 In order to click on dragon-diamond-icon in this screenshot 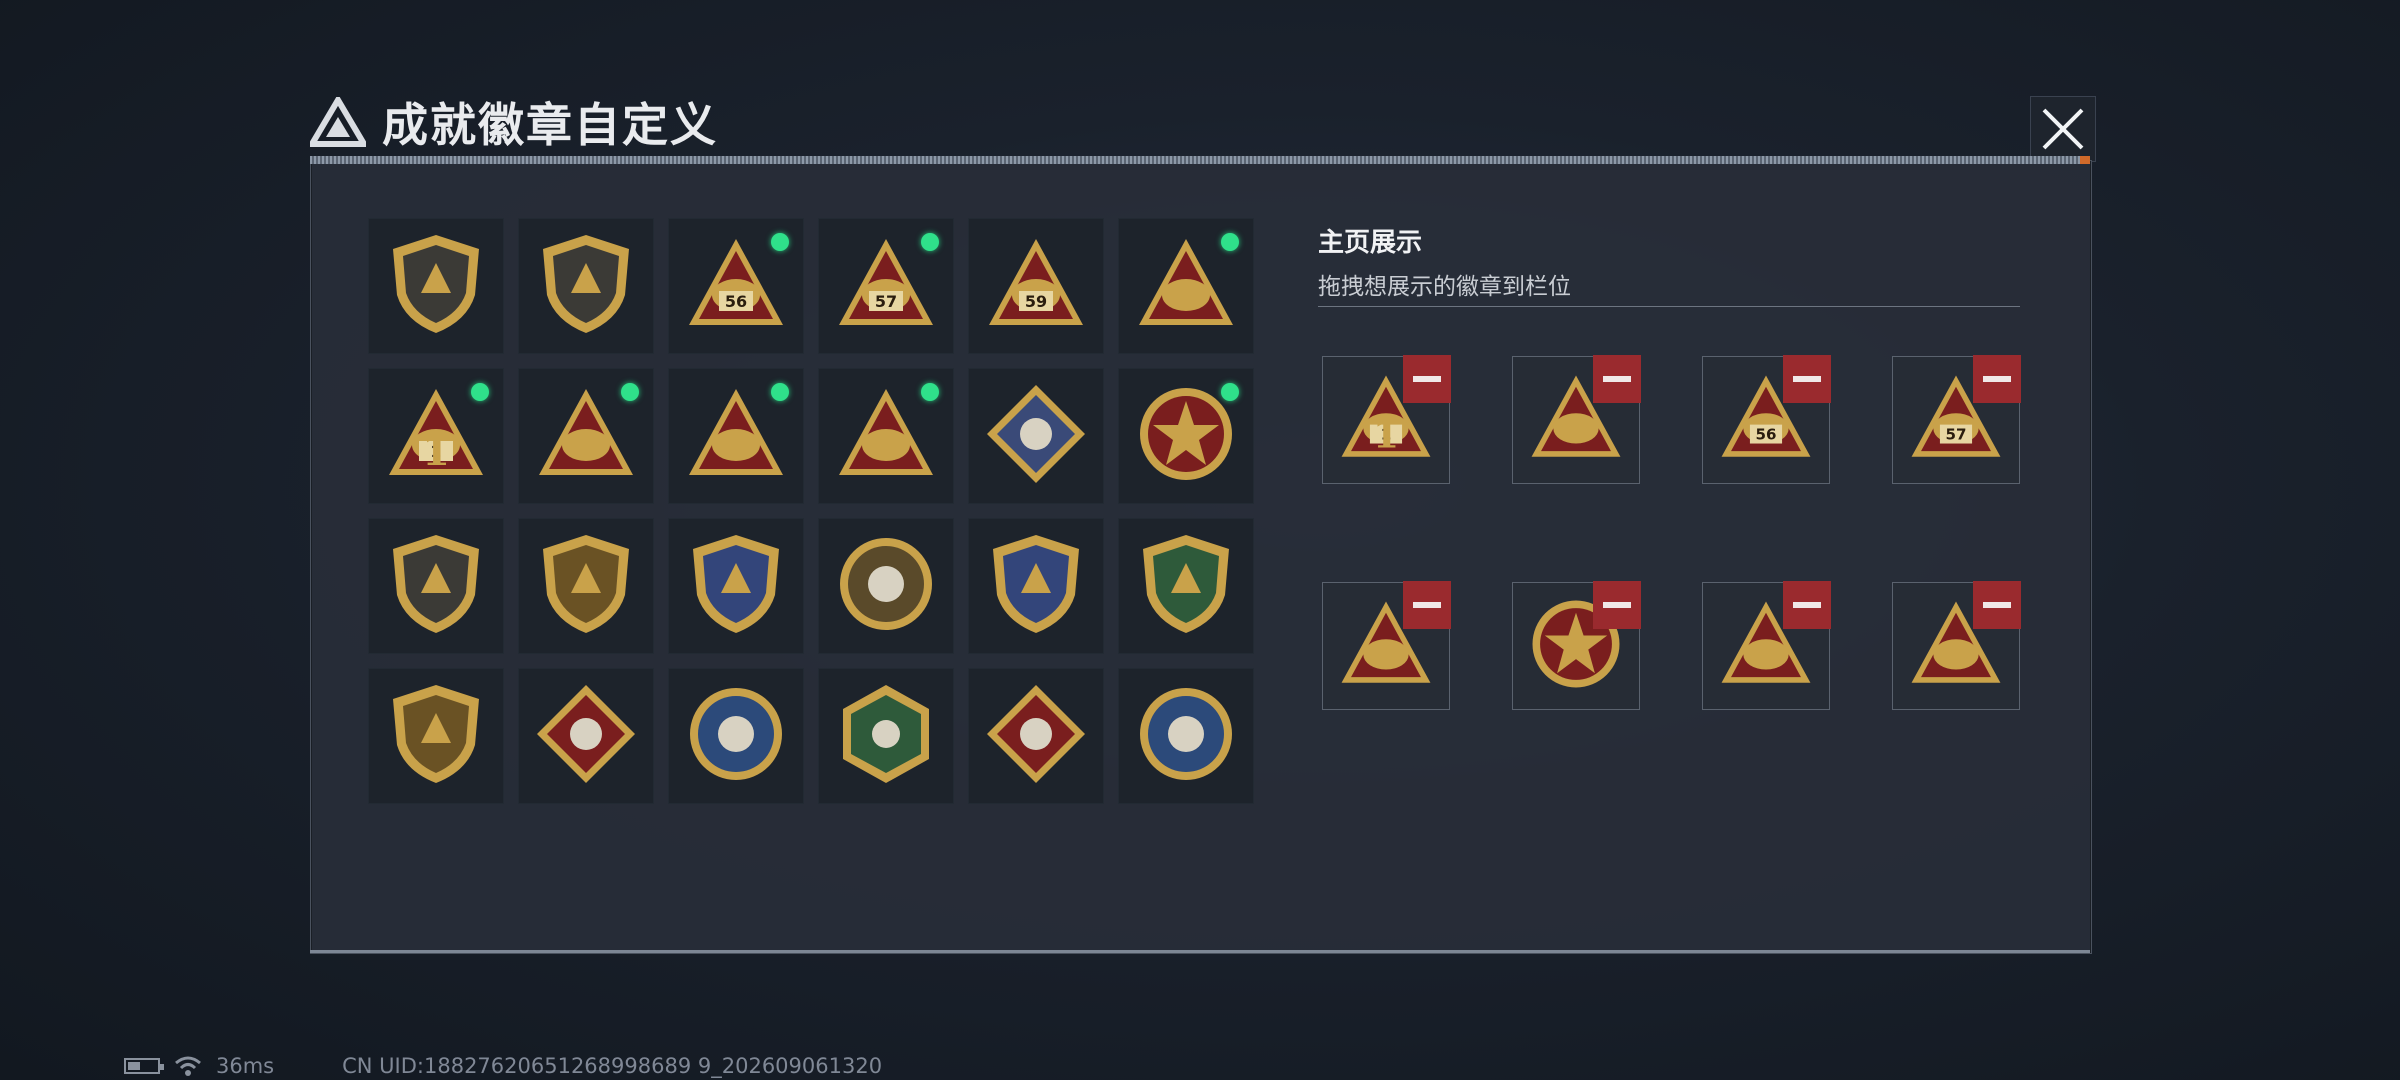, I will do `click(1036, 736)`.